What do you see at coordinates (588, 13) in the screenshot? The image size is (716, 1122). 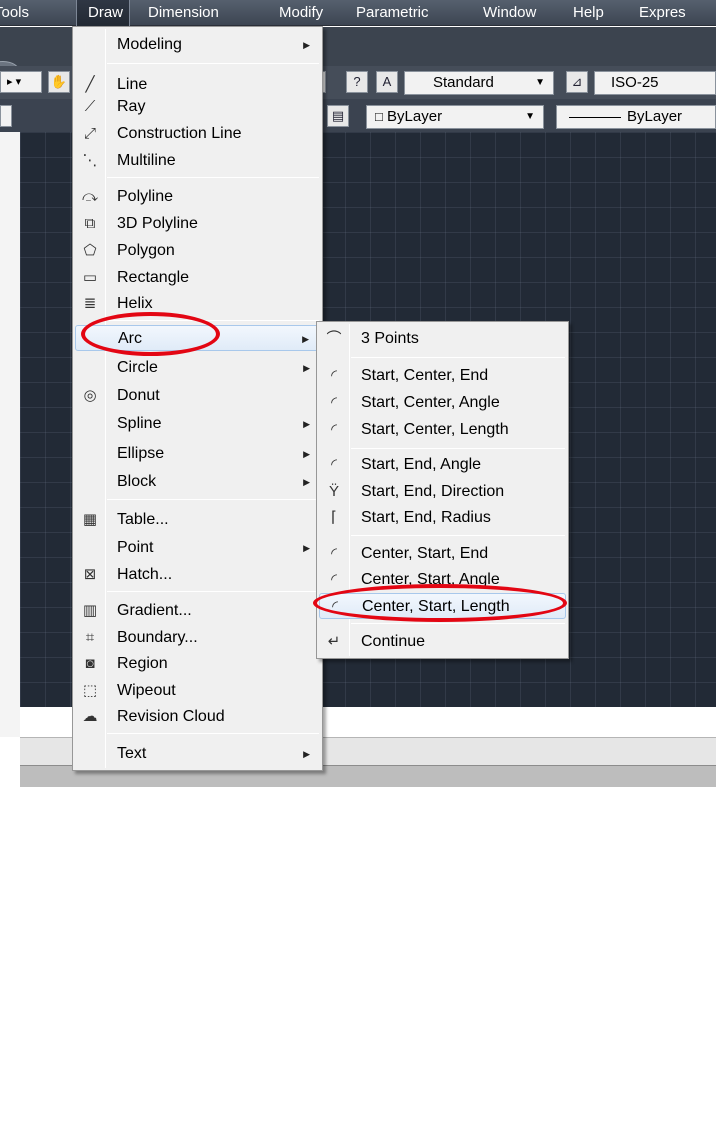 I see `menu-help: Help` at bounding box center [588, 13].